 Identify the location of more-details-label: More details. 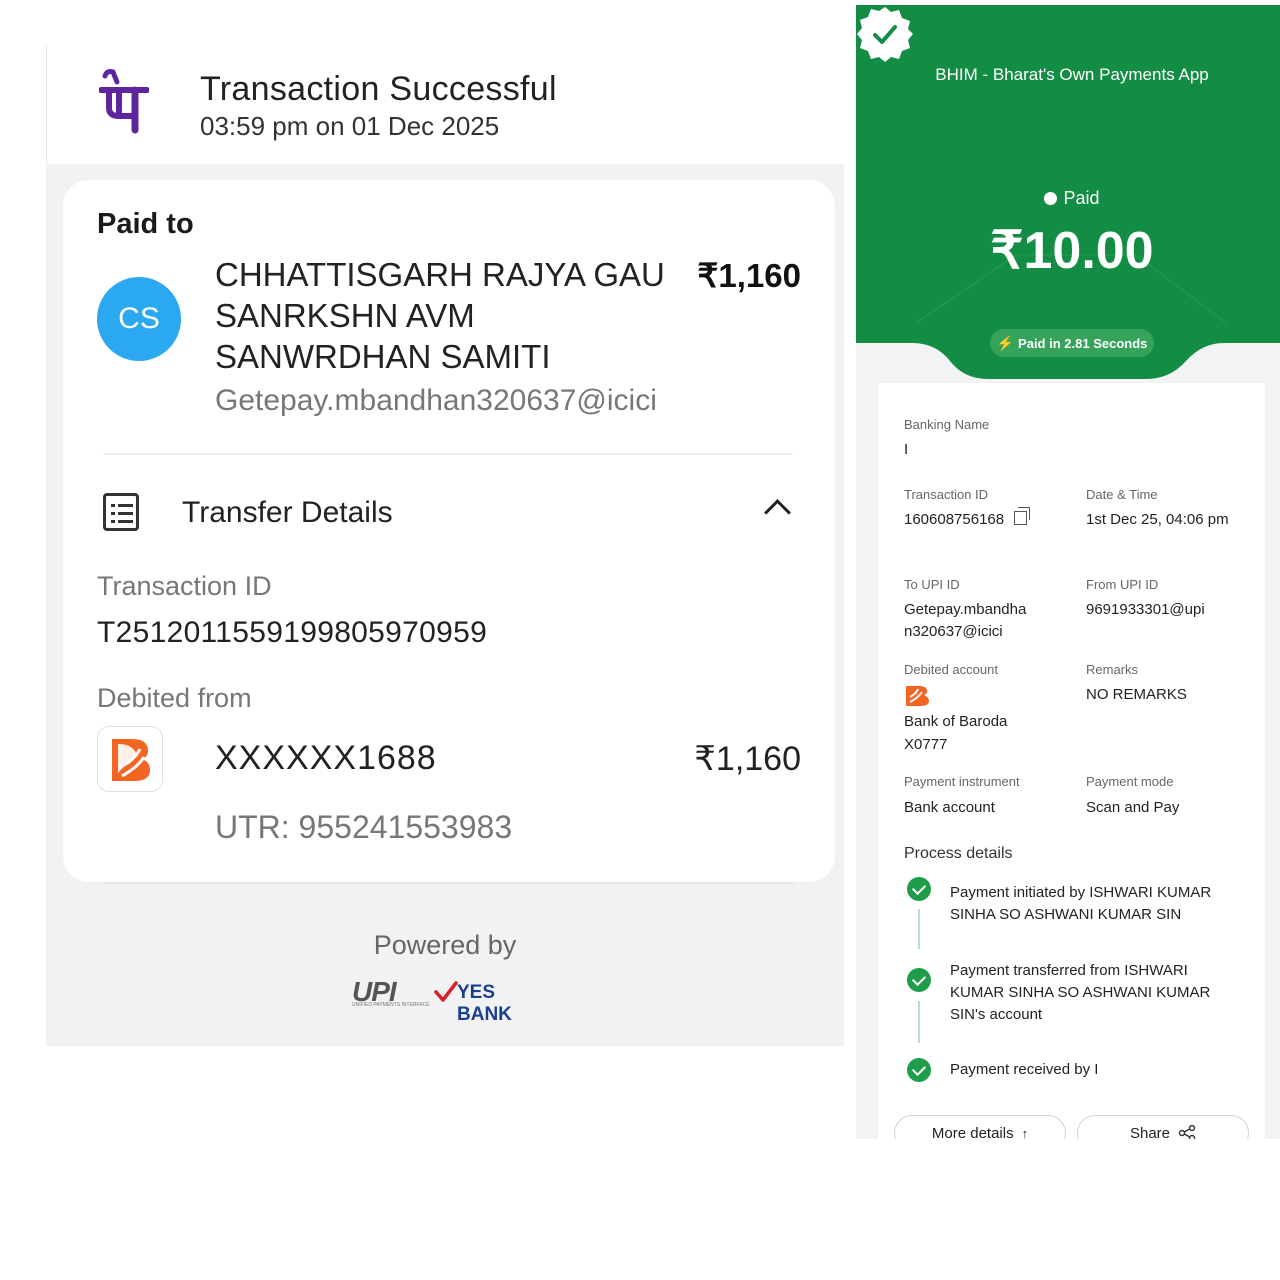
(972, 1132).